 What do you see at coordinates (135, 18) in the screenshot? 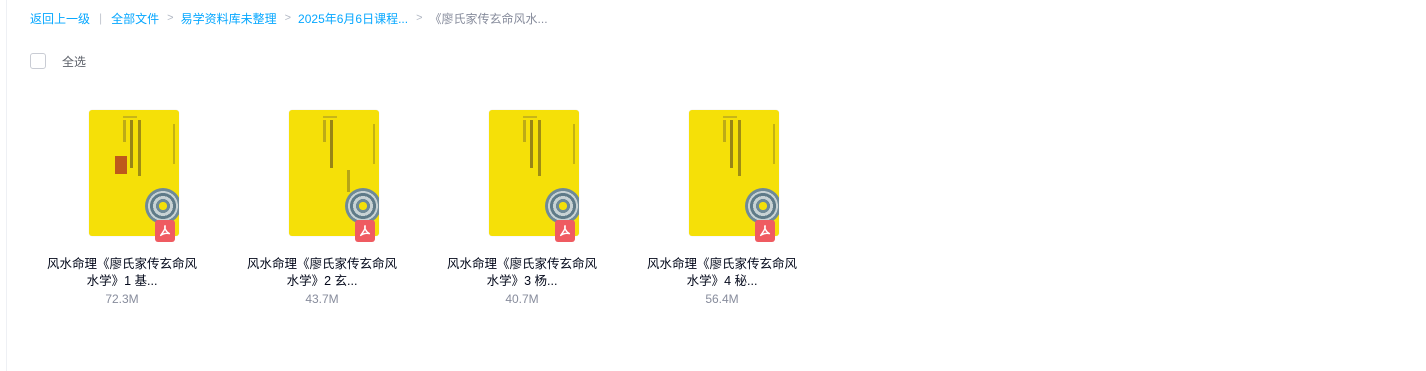
I see `breadcrumb-item-all-files: 全部文件` at bounding box center [135, 18].